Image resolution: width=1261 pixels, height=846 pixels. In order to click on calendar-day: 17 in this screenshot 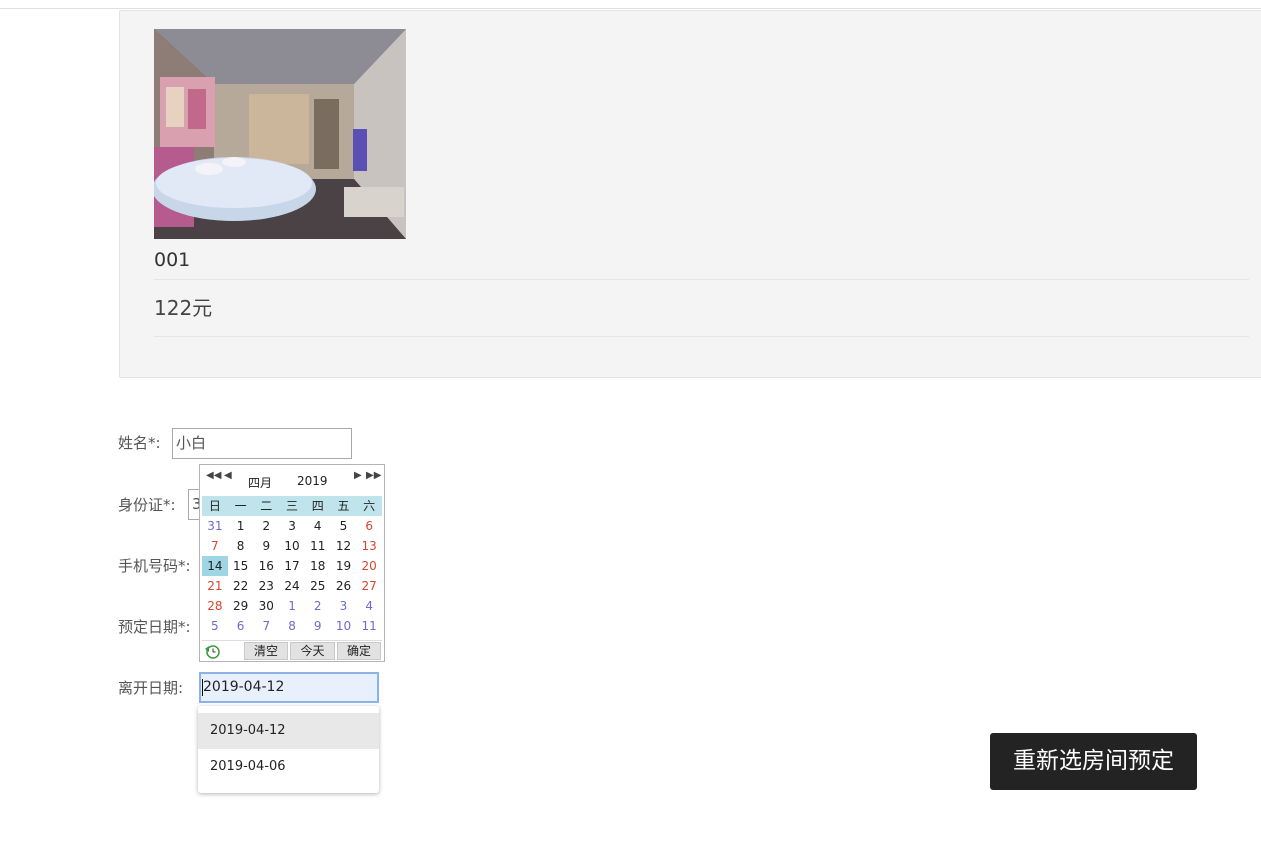, I will do `click(292, 566)`.